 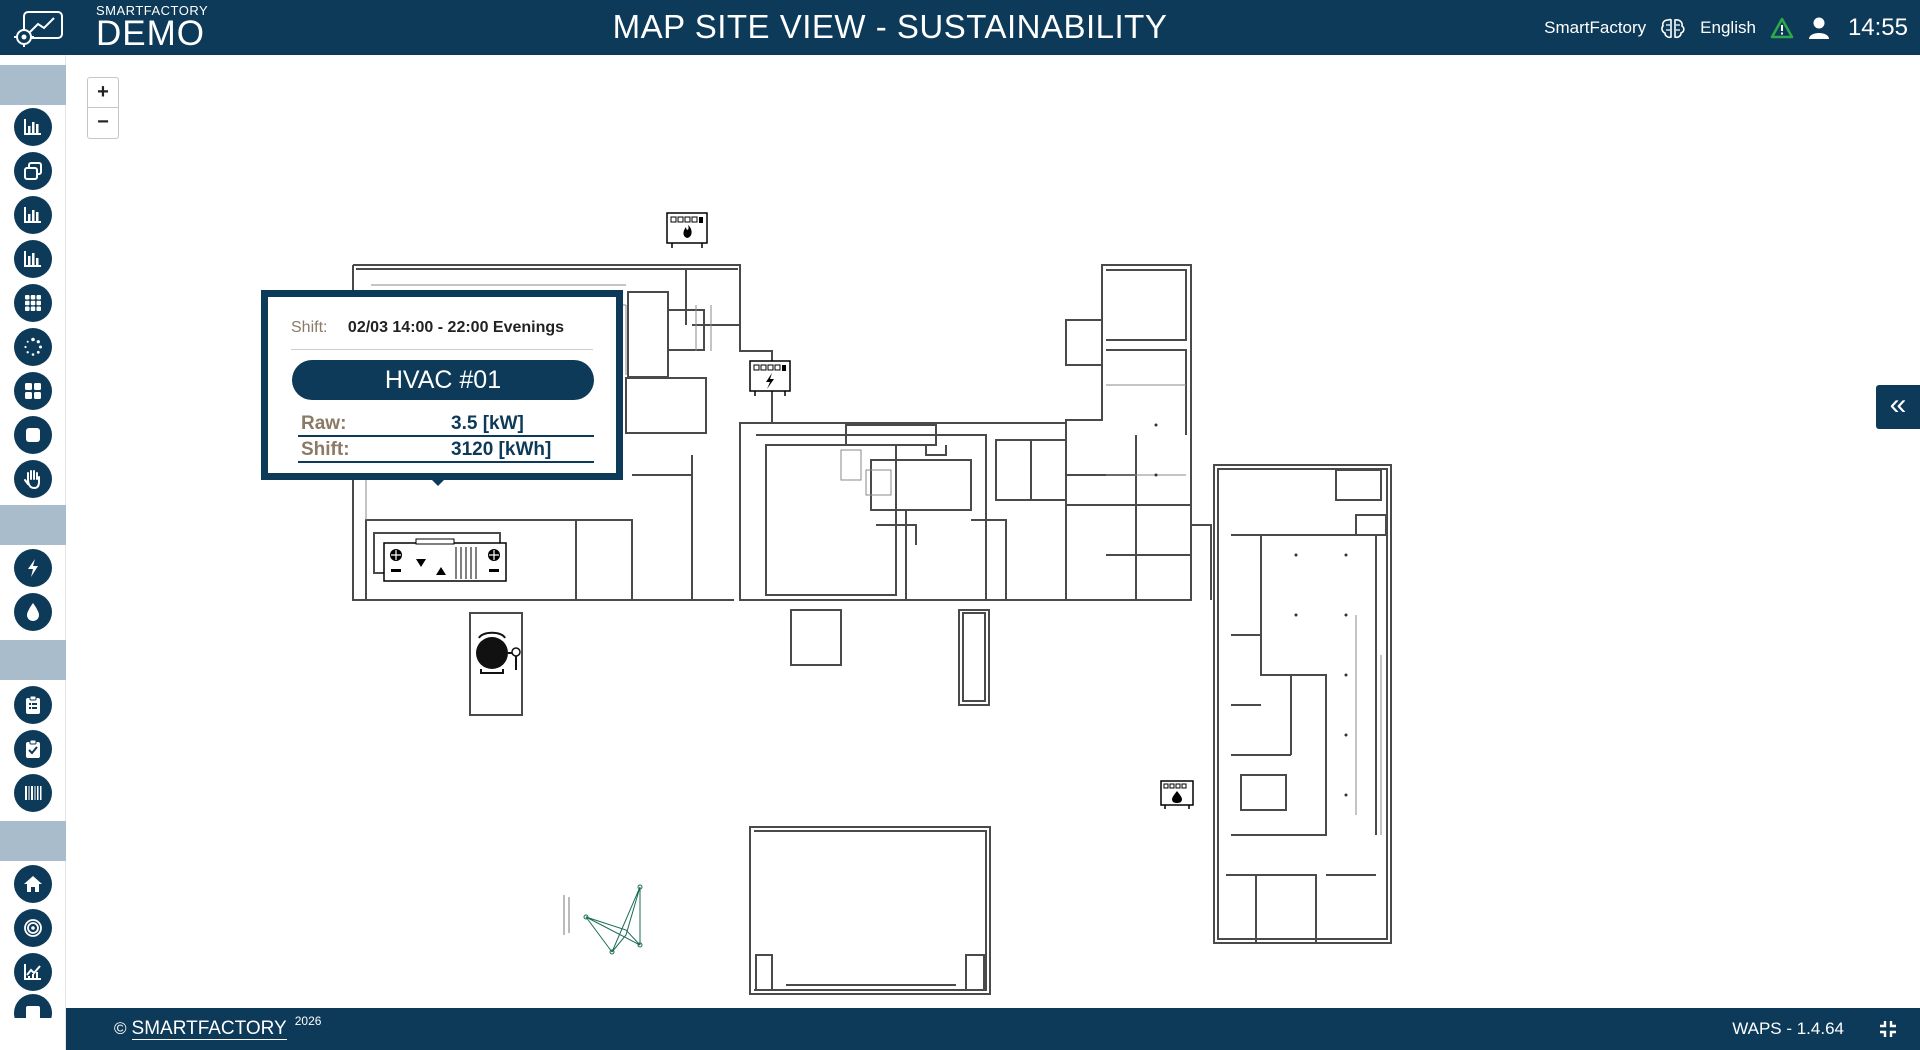 I want to click on footer-brand-link: SMARTFACTORY, so click(x=209, y=1029).